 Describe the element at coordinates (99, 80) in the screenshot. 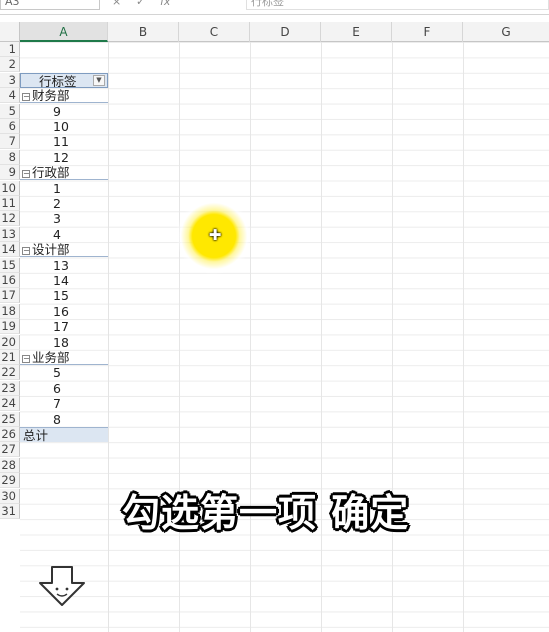

I see `chevron-down-icon: ▼` at that location.